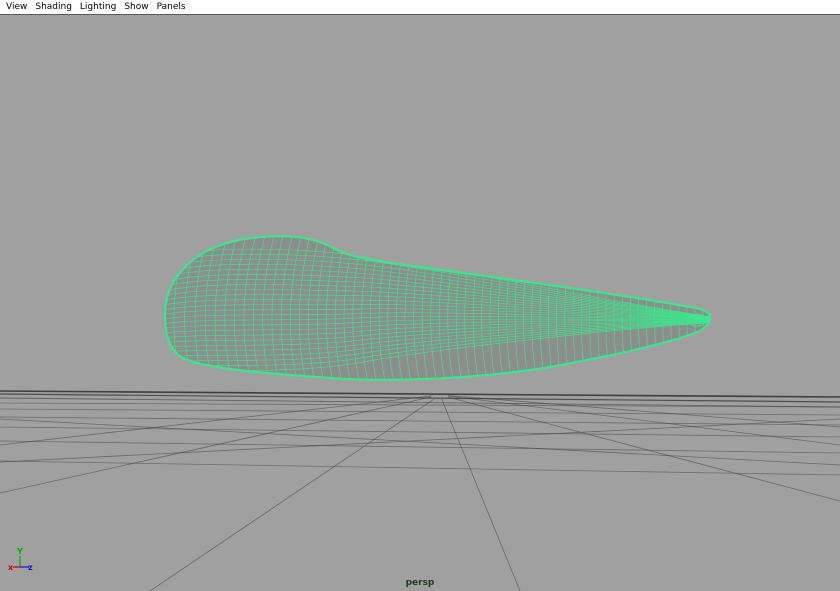  What do you see at coordinates (98, 7) in the screenshot?
I see `menu-lighting: Lighting` at bounding box center [98, 7].